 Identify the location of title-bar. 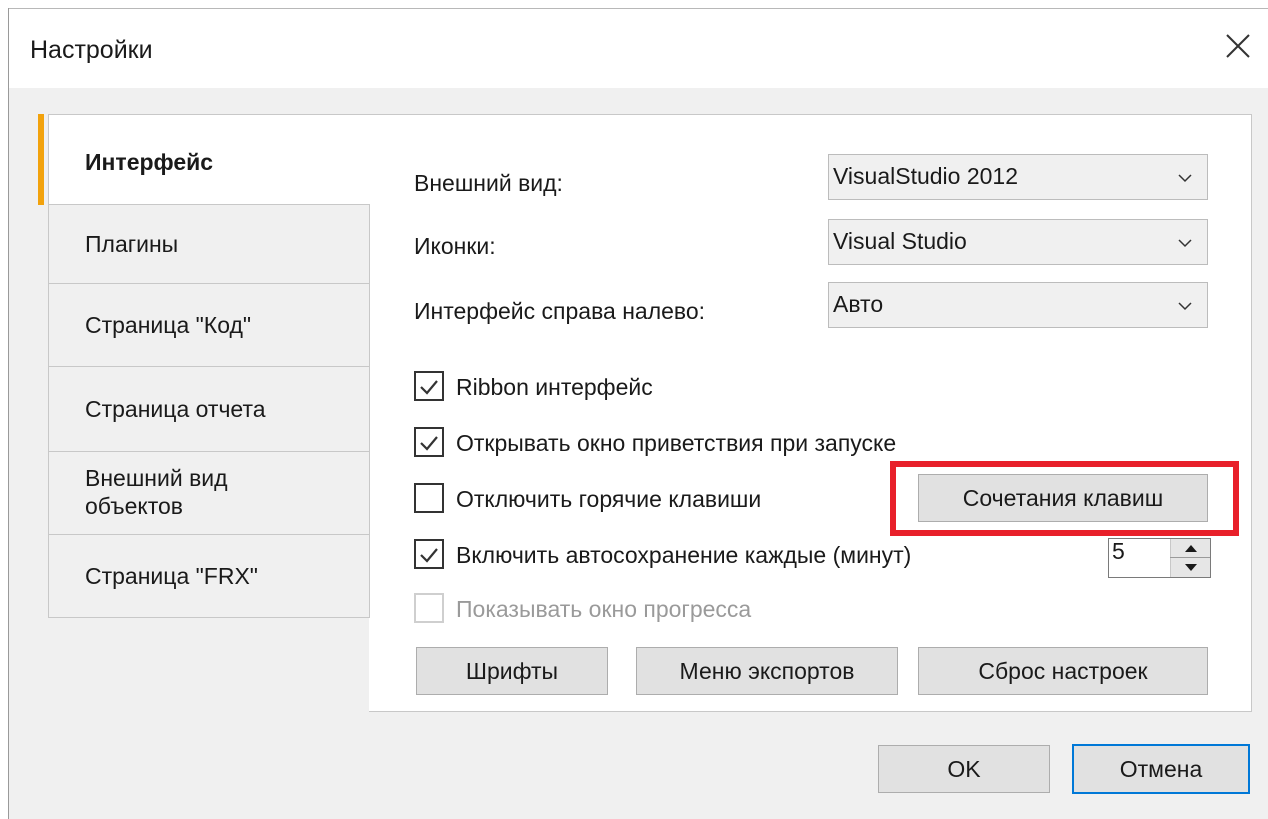
(638, 48).